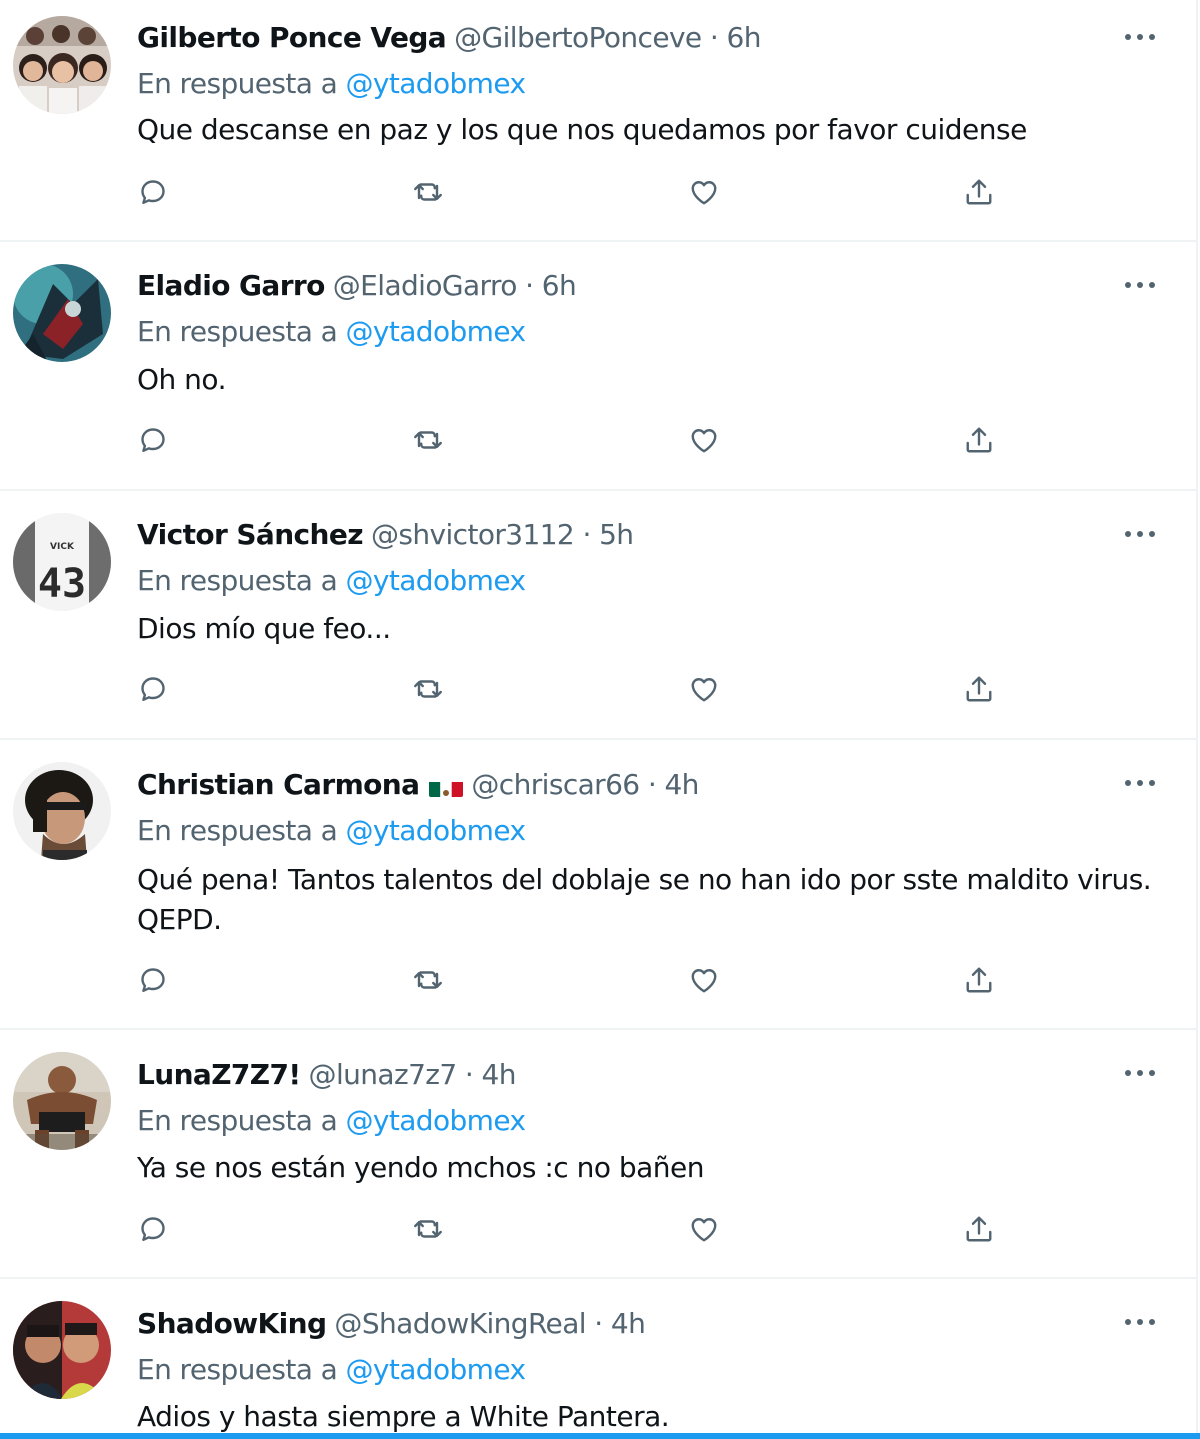 Image resolution: width=1200 pixels, height=1439 pixels. What do you see at coordinates (421, 1167) in the screenshot?
I see `tweet-text: Ya se nos están yendo mchos :c no bañen` at bounding box center [421, 1167].